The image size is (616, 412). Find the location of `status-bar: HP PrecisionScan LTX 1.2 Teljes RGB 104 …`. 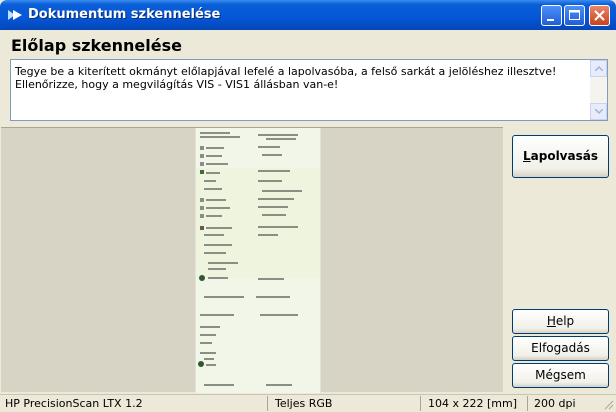

status-bar: HP PrecisionScan LTX 1.2 Teljes RGB 104 … is located at coordinates (308, 403).